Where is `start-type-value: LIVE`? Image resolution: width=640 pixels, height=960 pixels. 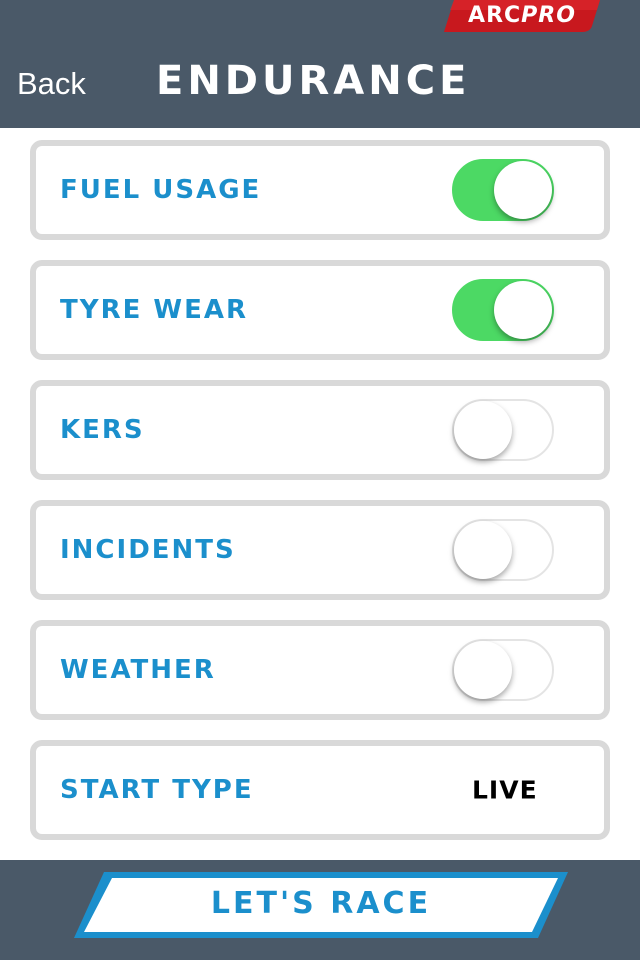
start-type-value: LIVE is located at coordinates (505, 790).